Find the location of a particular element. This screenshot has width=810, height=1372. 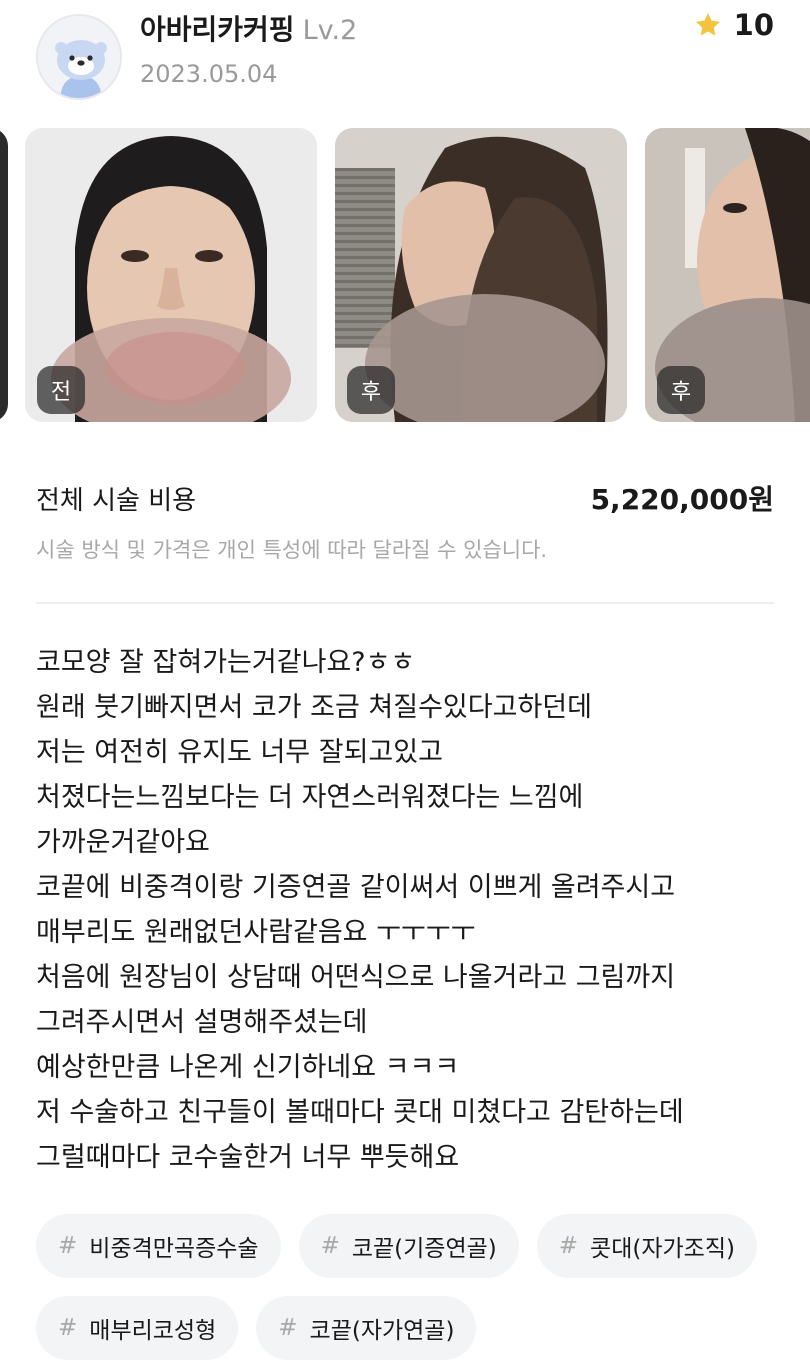

tag-chip: # 콧대(자가조직) is located at coordinates (646, 1246).